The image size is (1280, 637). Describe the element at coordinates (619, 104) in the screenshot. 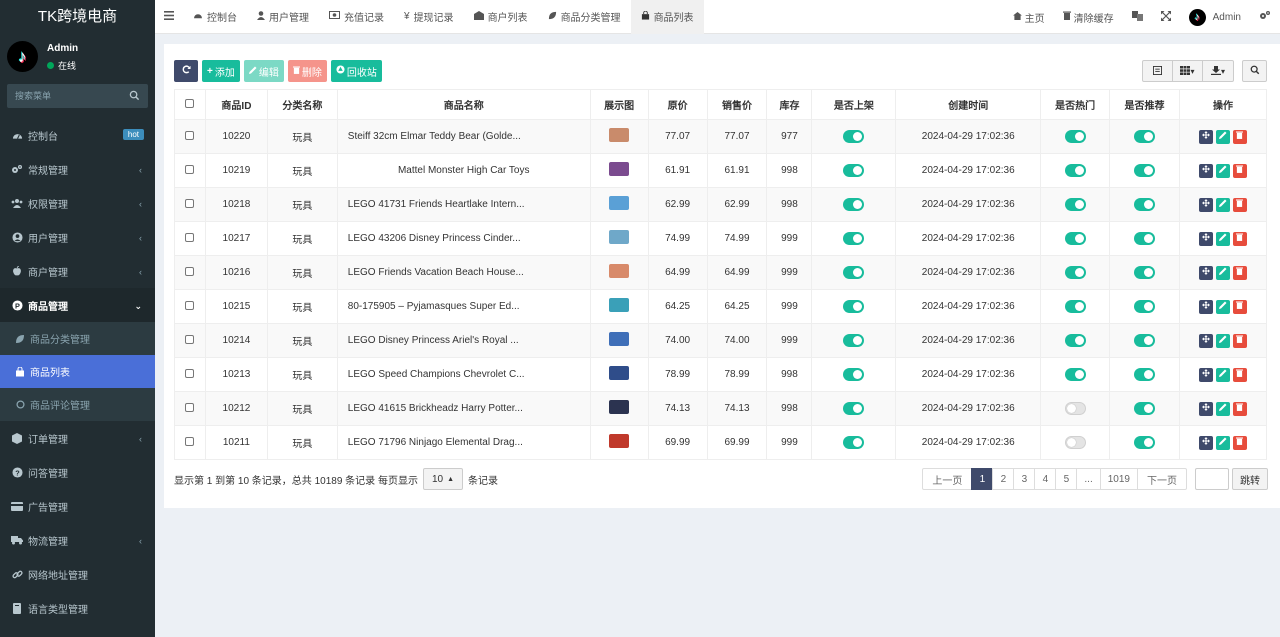

I see `column-header: 展示图` at that location.